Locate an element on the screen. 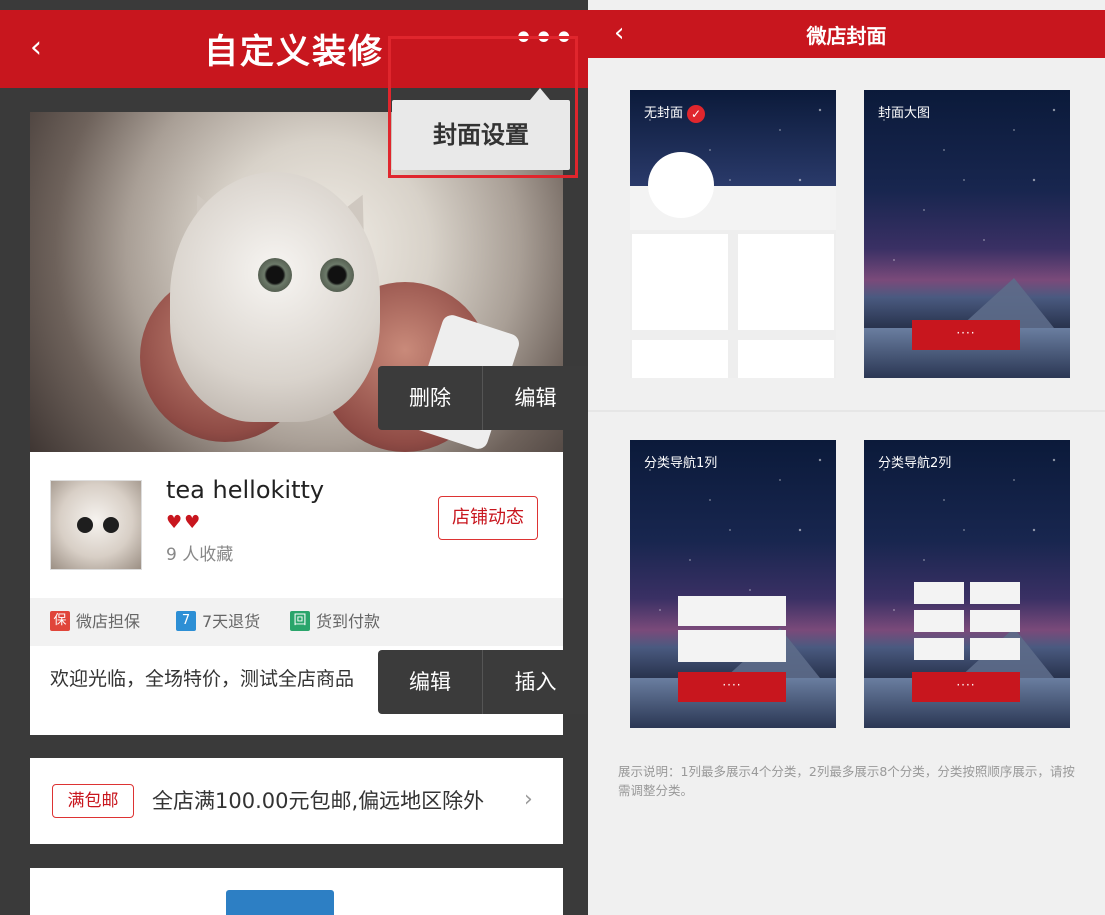 Image resolution: width=1105 pixels, height=915 pixels. cover-option-category-nav-1: 分类导航1列 ···· is located at coordinates (733, 584).